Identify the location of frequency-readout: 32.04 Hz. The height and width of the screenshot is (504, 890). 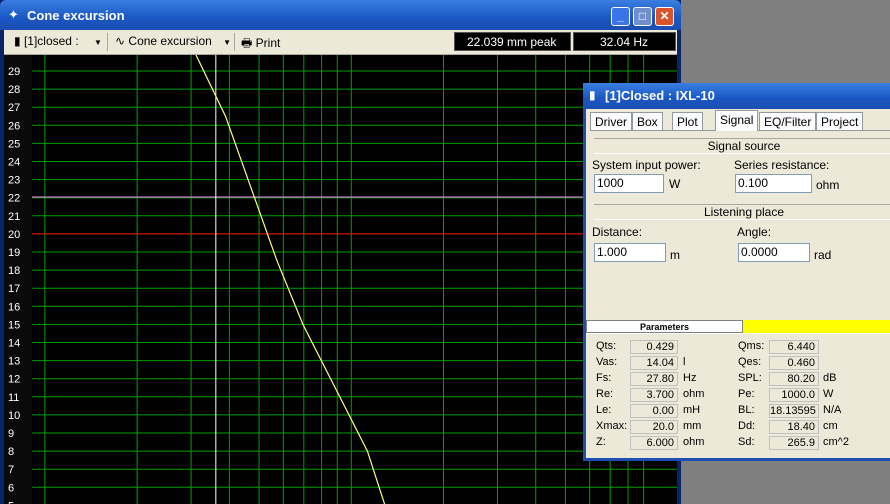
(624, 41).